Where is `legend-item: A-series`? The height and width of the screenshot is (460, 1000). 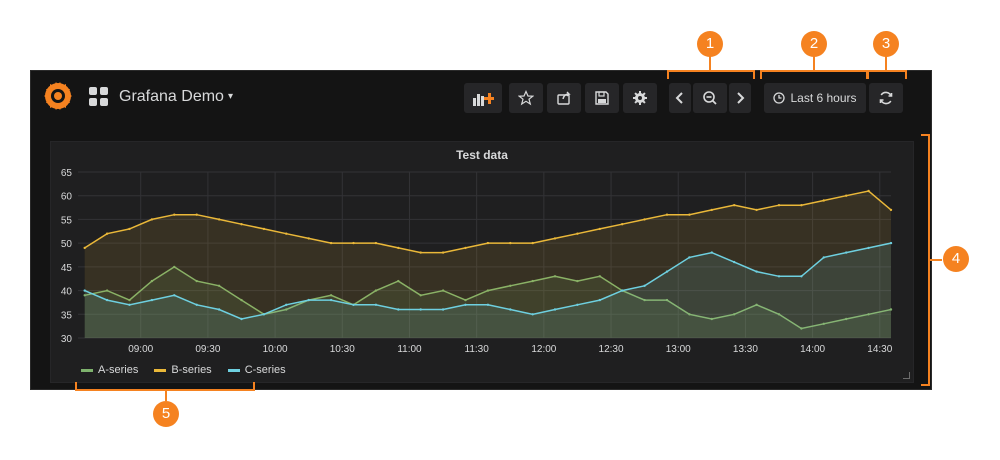
legend-item: A-series is located at coordinates (109, 370).